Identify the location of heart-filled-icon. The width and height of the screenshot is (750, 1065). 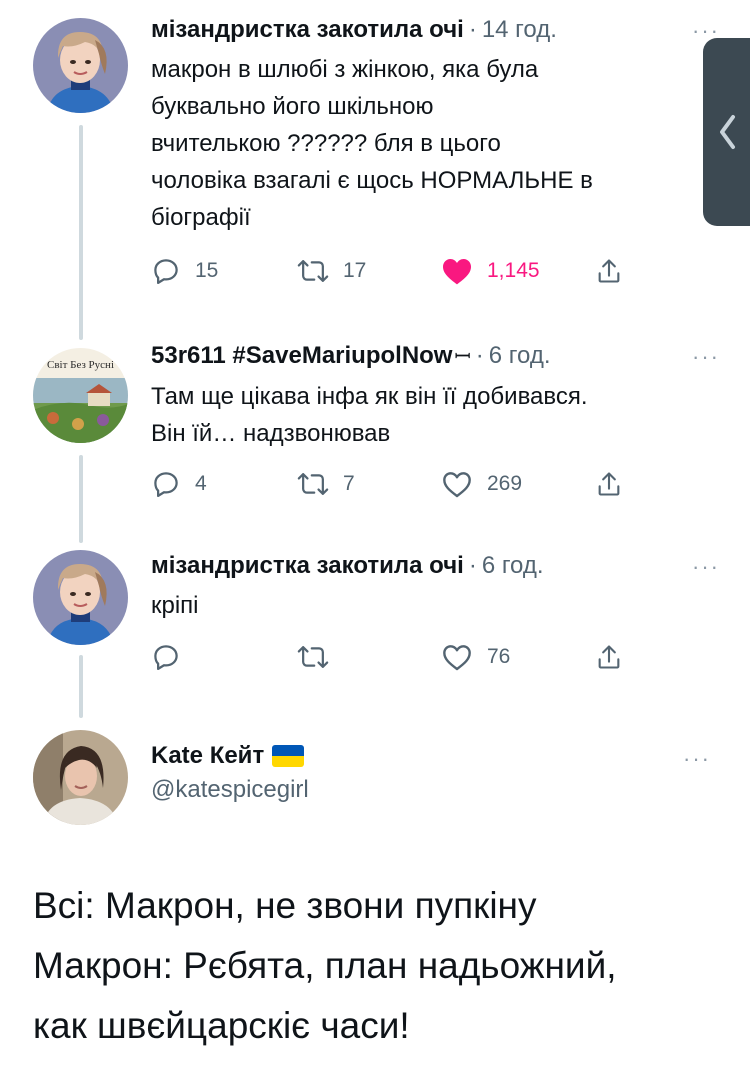
(457, 272).